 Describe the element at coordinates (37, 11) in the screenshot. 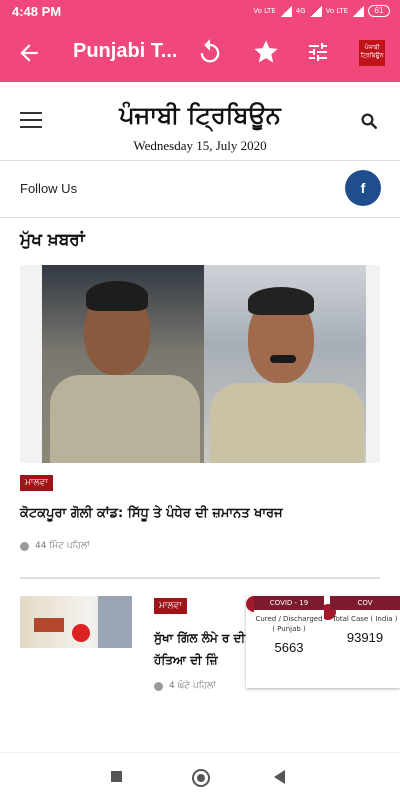

I see `status-time: 4:48 PM` at that location.